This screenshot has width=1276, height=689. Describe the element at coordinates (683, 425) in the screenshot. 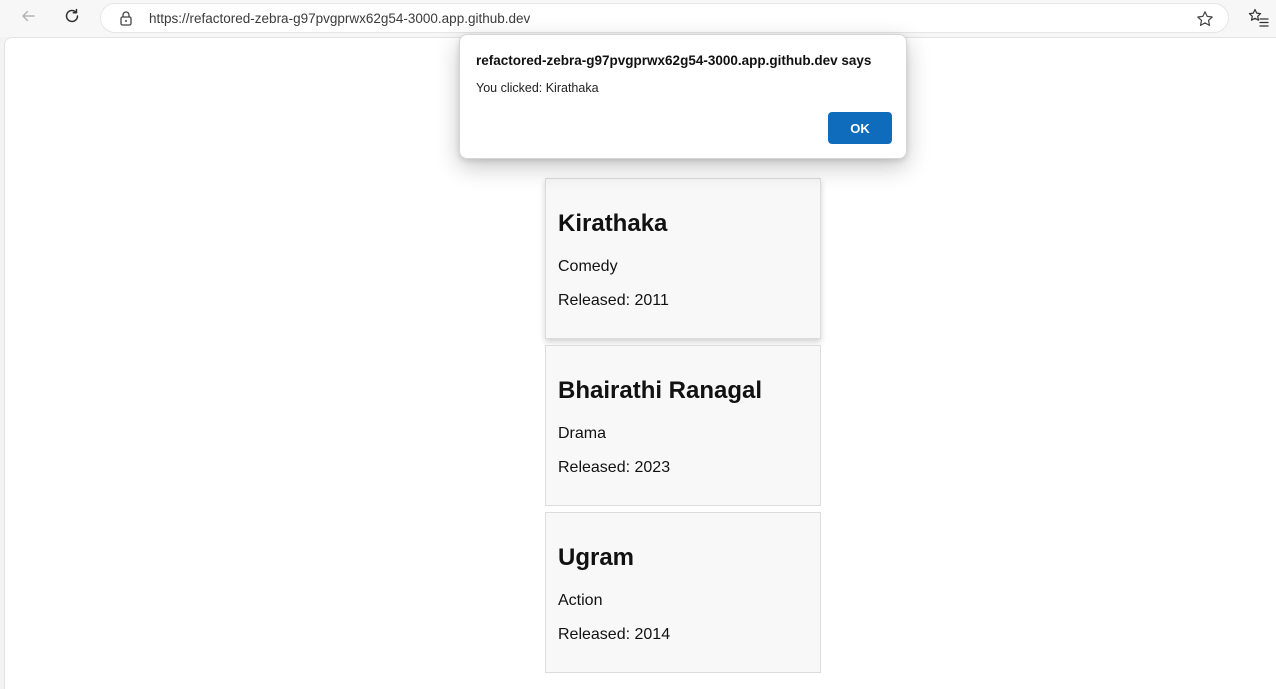

I see `movie-card: Bhairathi Ranagal Drama Released: 2023` at that location.